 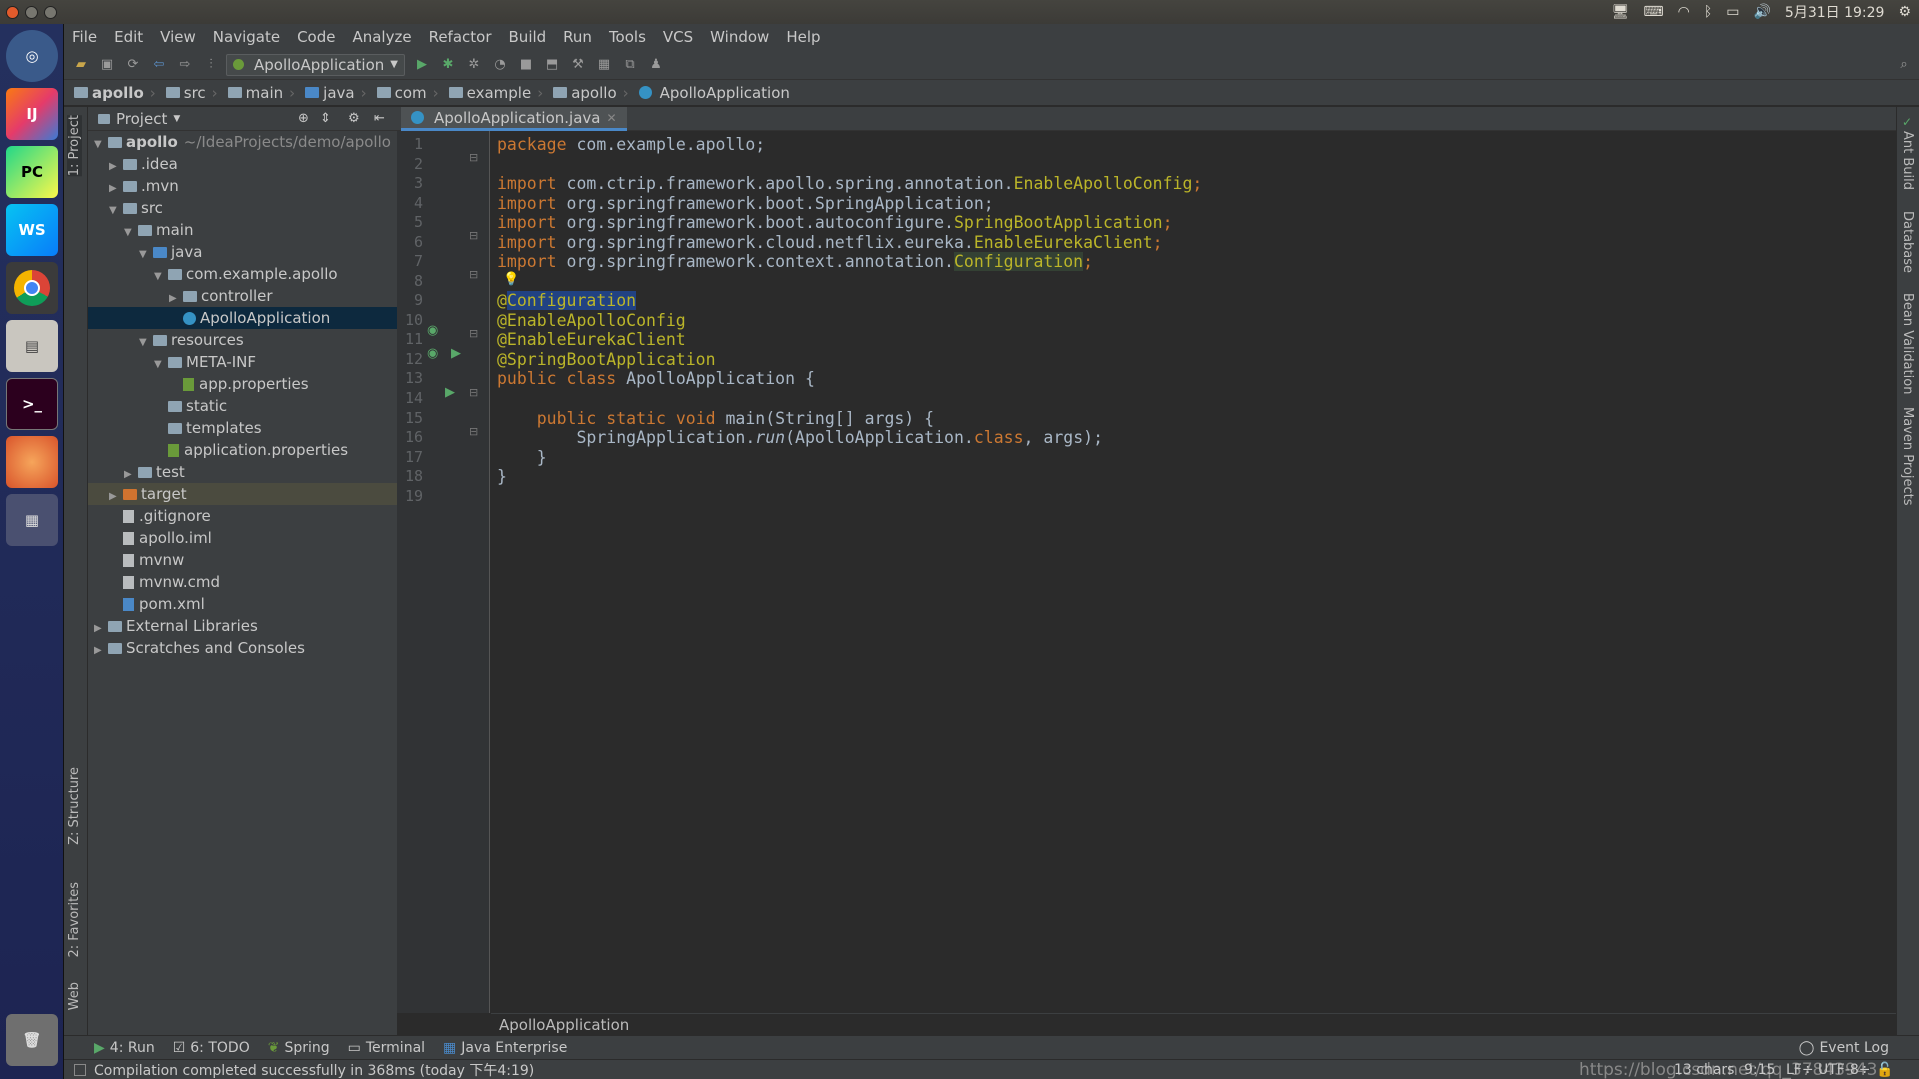 What do you see at coordinates (242, 142) in the screenshot?
I see `tree-item: ▼ apollo ~/IdeaProjects/demo/apollo` at bounding box center [242, 142].